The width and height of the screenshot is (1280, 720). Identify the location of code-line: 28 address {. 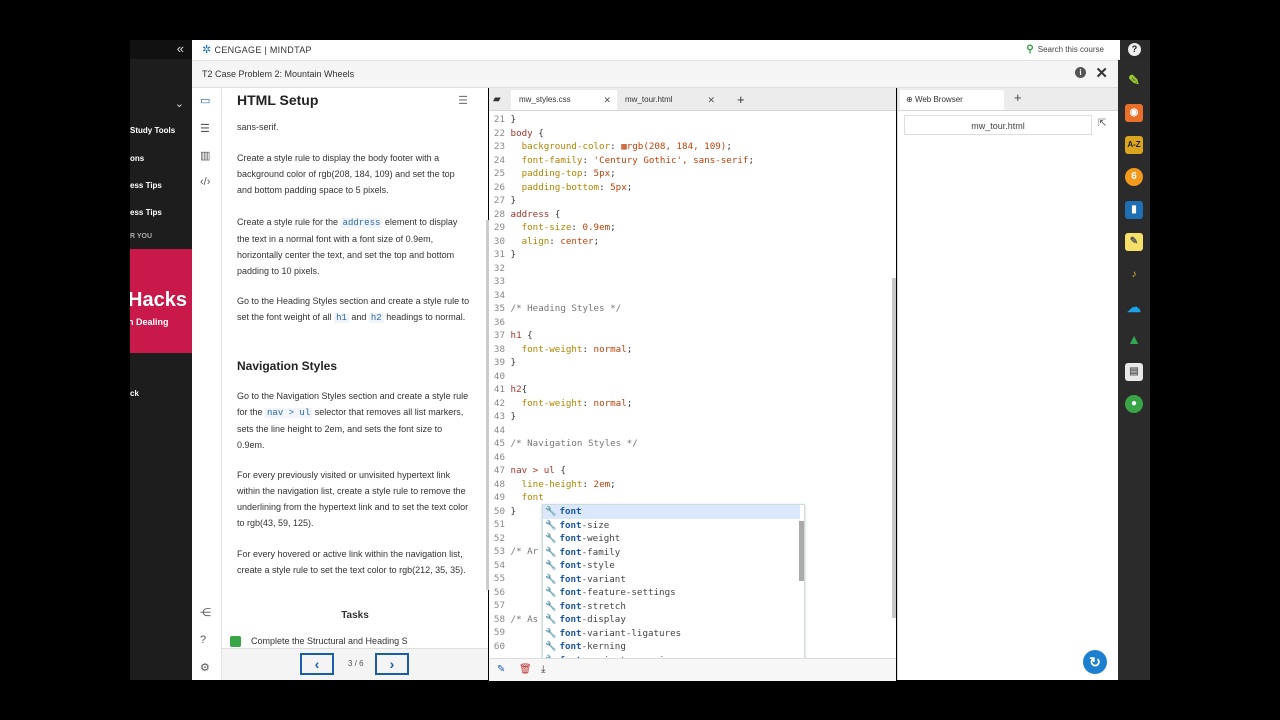
(524, 215).